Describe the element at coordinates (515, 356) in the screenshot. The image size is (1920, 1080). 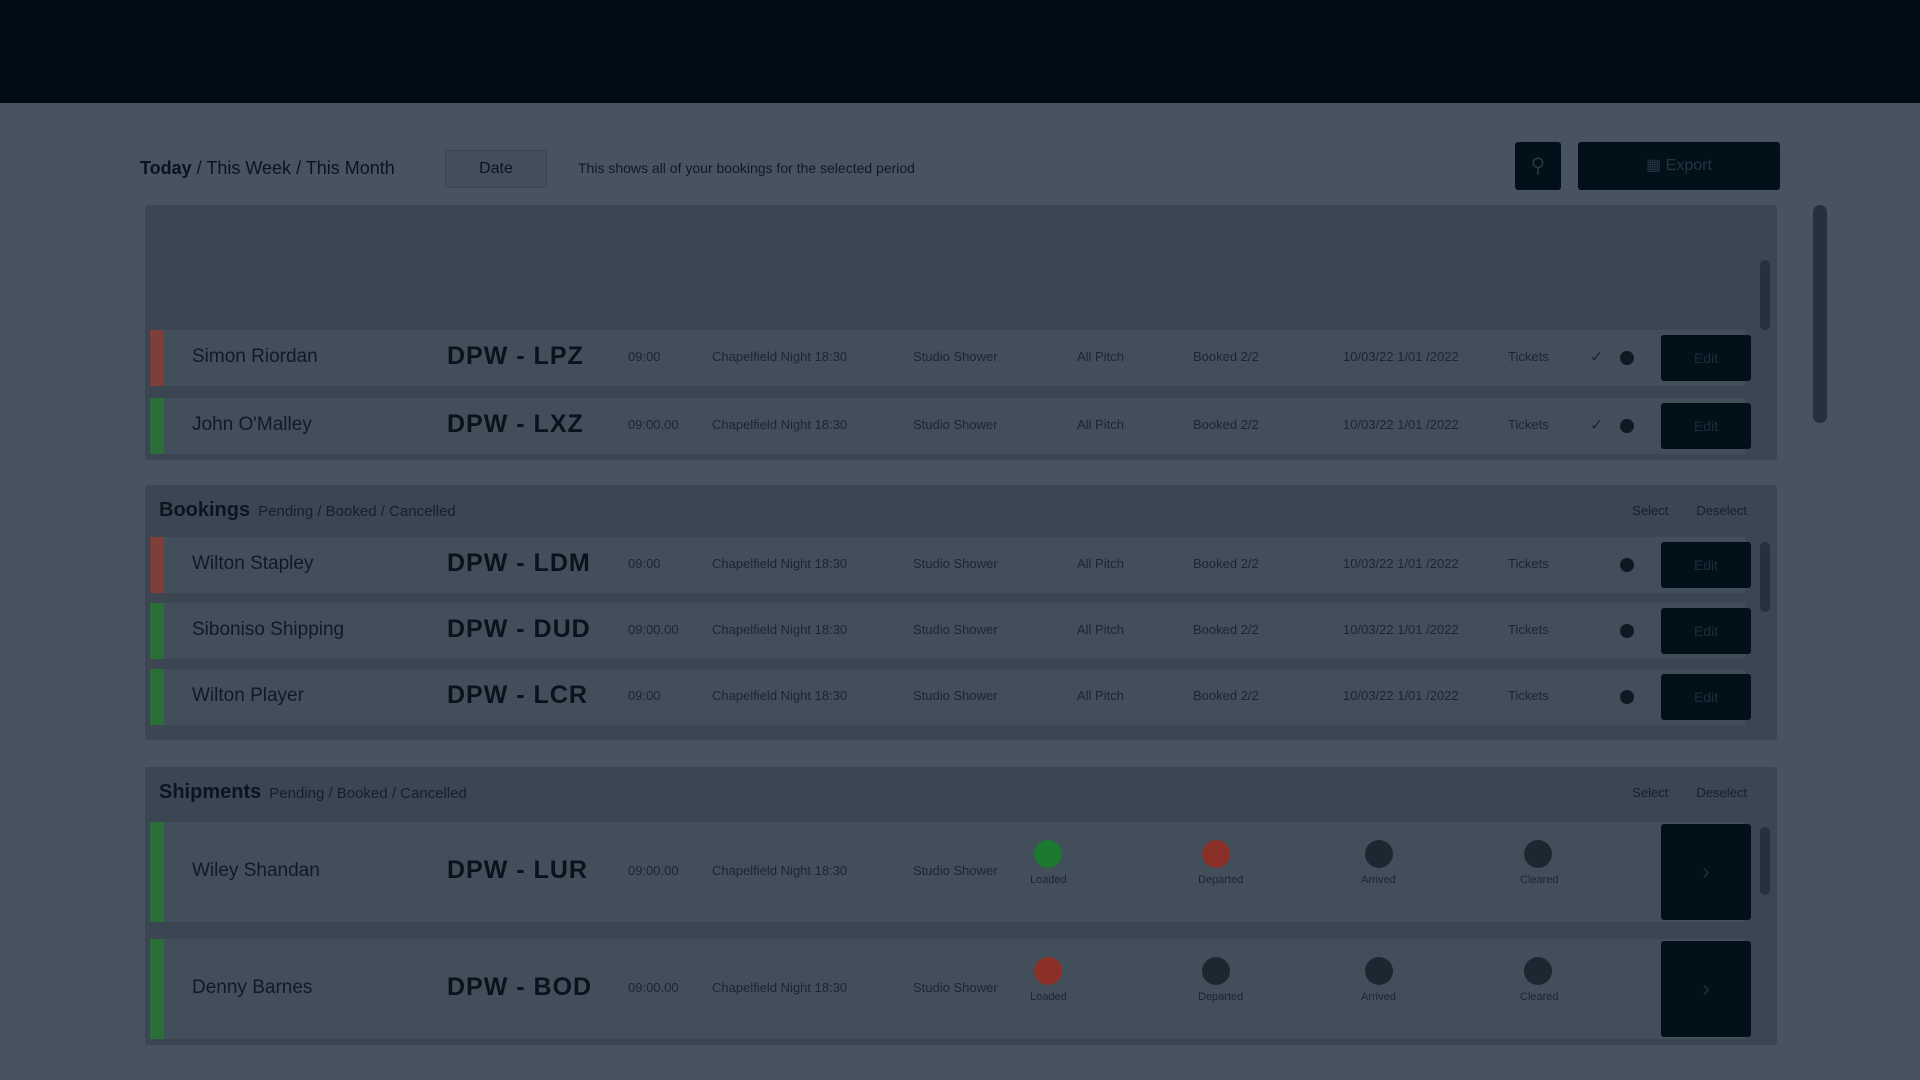
I see `booking-code: DPW - LPZ` at that location.